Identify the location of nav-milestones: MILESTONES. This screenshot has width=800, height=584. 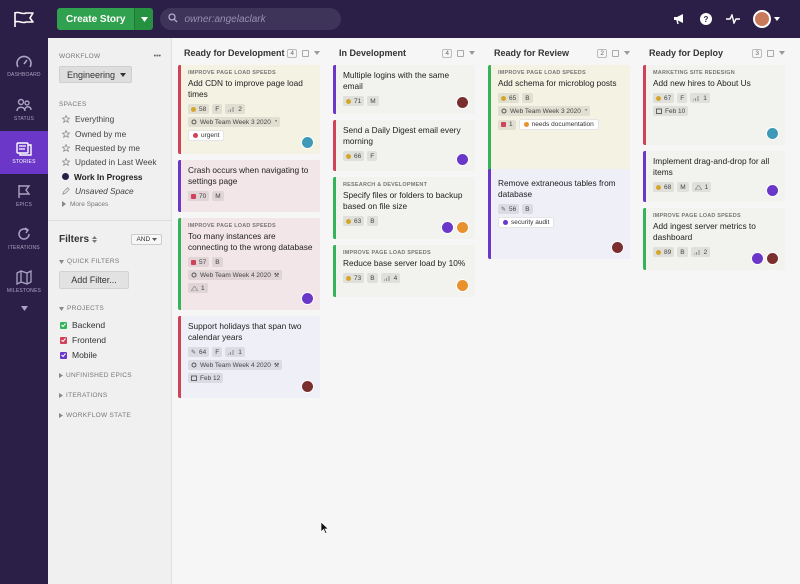
(24, 281).